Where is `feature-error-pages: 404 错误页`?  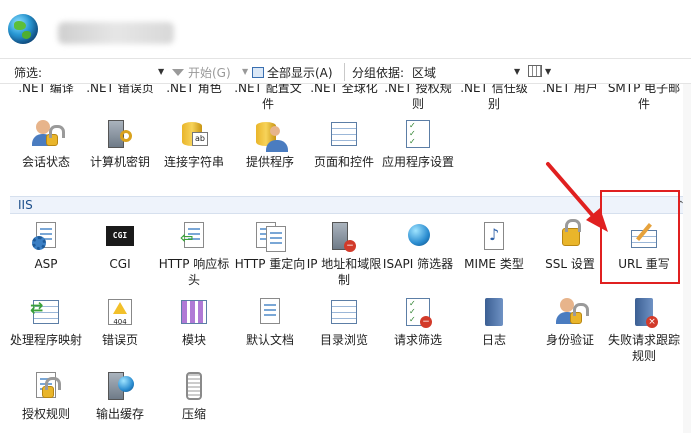 feature-error-pages: 404 错误页 is located at coordinates (120, 322).